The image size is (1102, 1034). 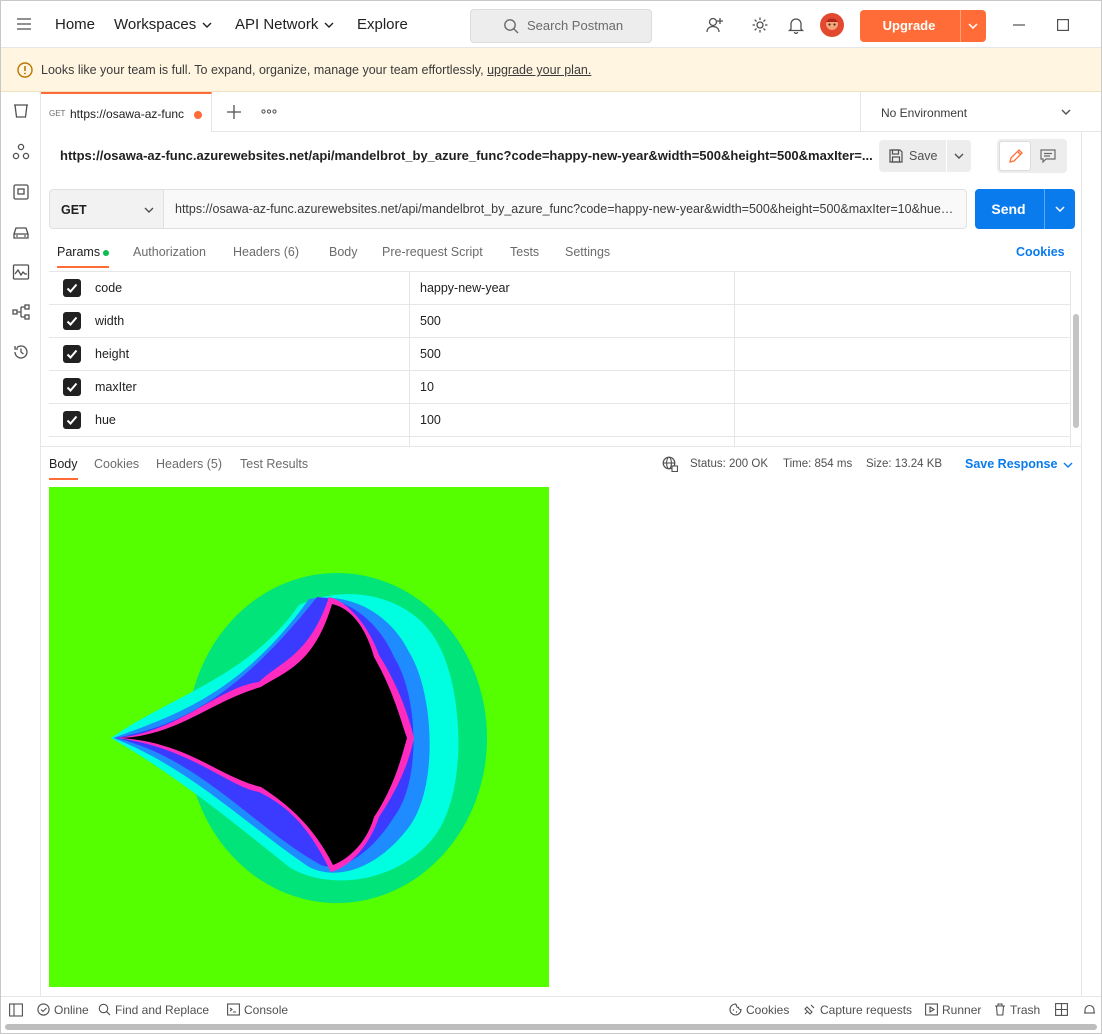 What do you see at coordinates (1061, 1009) in the screenshot?
I see `two-pane-layout-icon` at bounding box center [1061, 1009].